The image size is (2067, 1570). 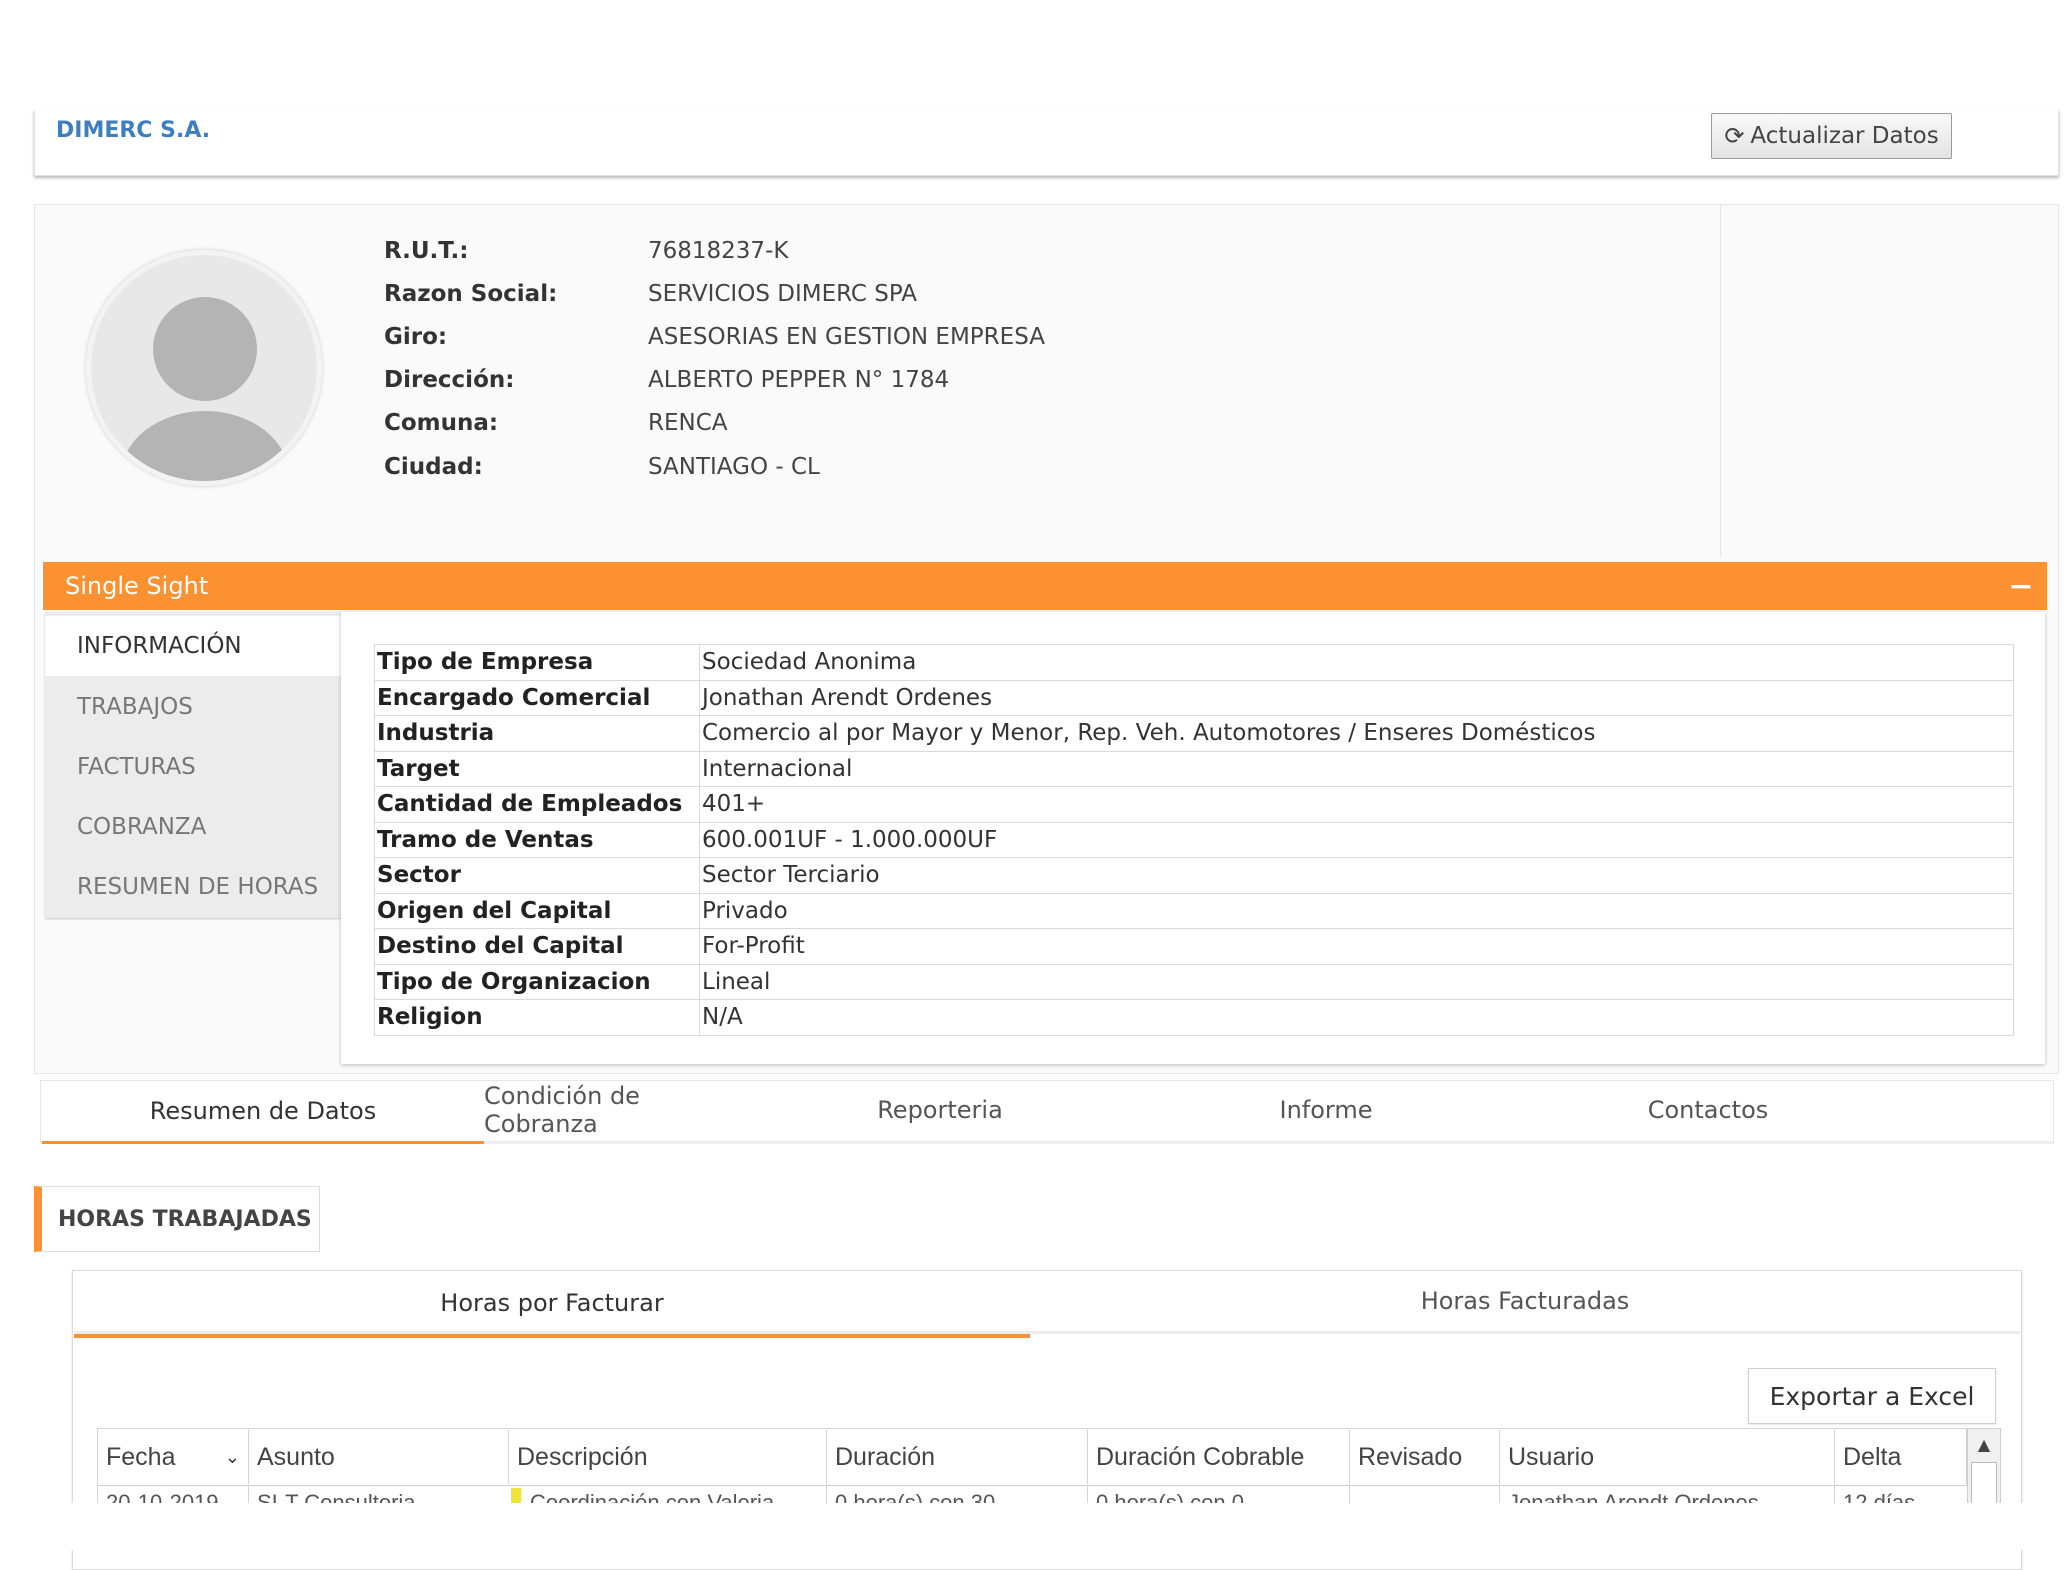 I want to click on table-row: Cantidad de Empleados 401+, so click(x=1194, y=804).